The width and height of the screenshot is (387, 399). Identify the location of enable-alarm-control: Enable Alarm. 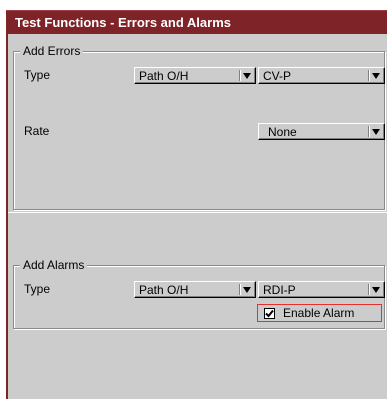
(319, 313).